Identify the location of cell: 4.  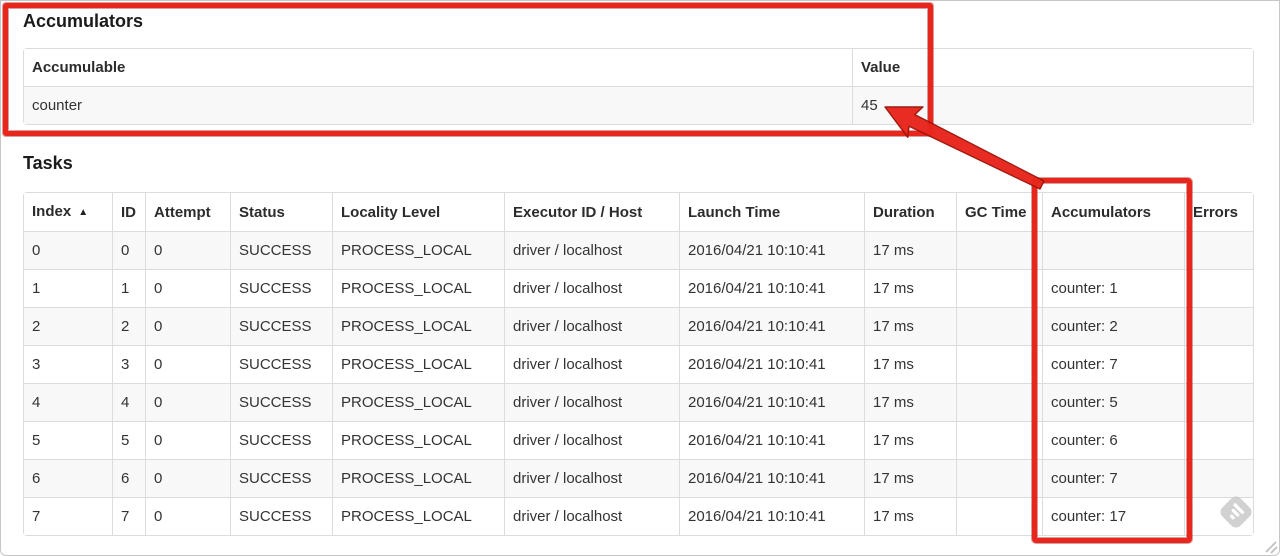
(128, 402).